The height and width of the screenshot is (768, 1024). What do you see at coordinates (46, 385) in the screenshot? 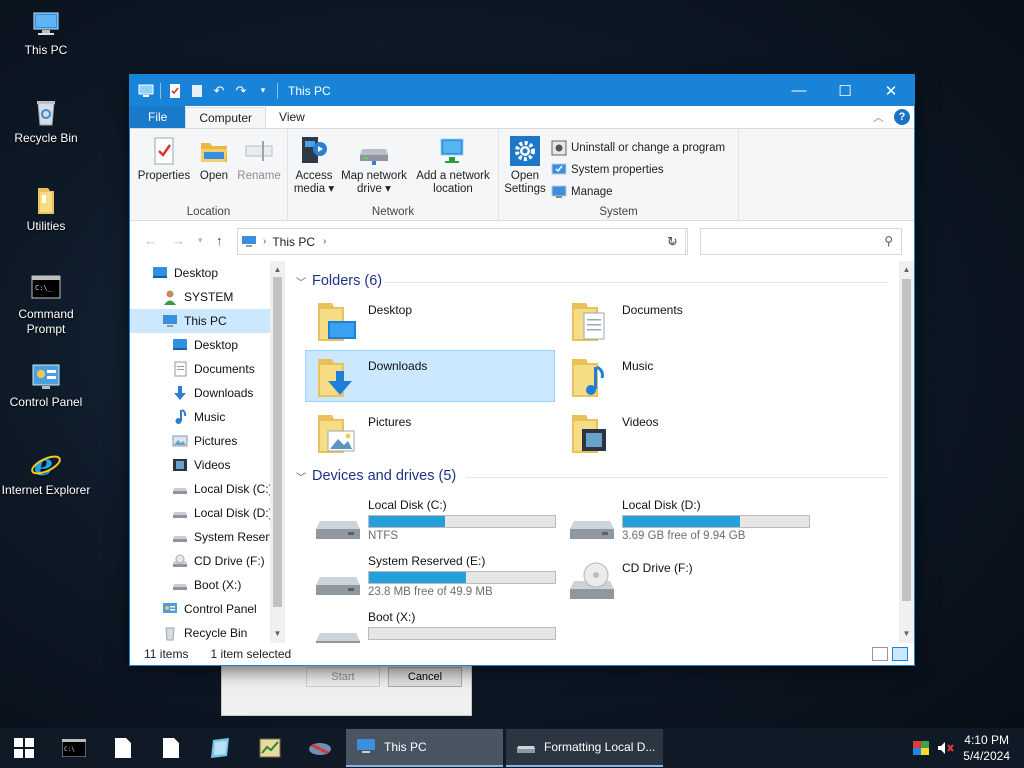
I see `desktop-icon-control-panel: Control Panel` at bounding box center [46, 385].